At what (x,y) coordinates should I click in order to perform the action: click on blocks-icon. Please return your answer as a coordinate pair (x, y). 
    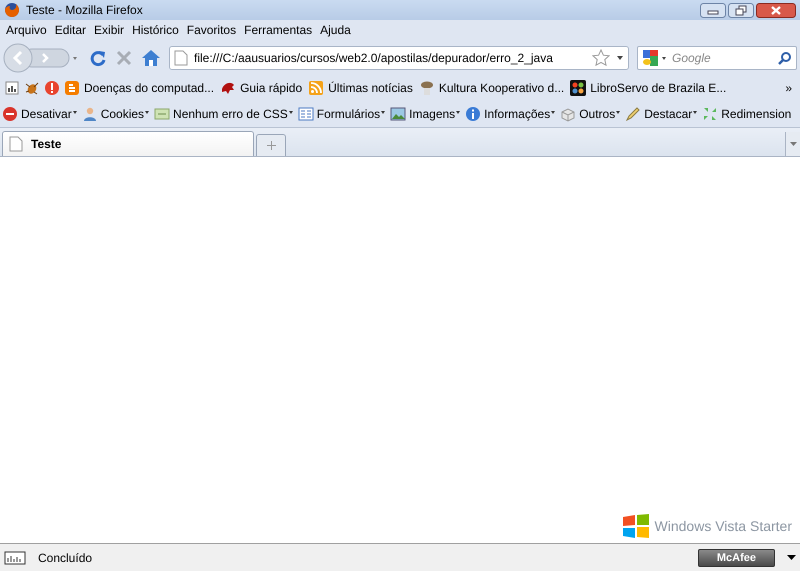
    Looking at the image, I should click on (568, 114).